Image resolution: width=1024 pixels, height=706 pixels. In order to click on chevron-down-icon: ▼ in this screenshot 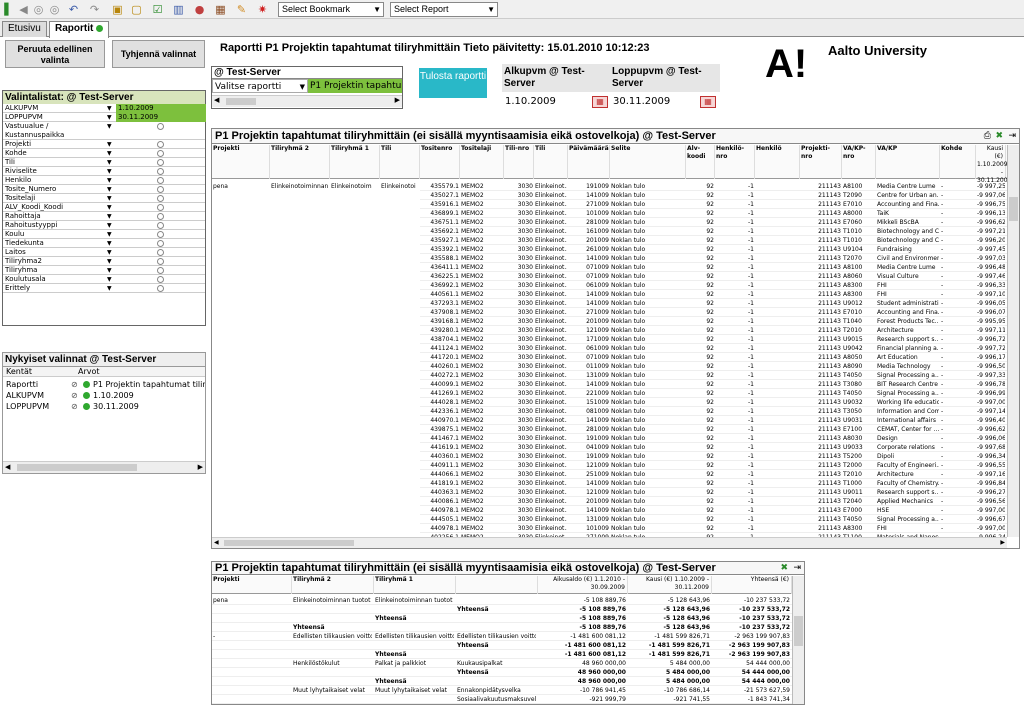, I will do `click(109, 279)`.